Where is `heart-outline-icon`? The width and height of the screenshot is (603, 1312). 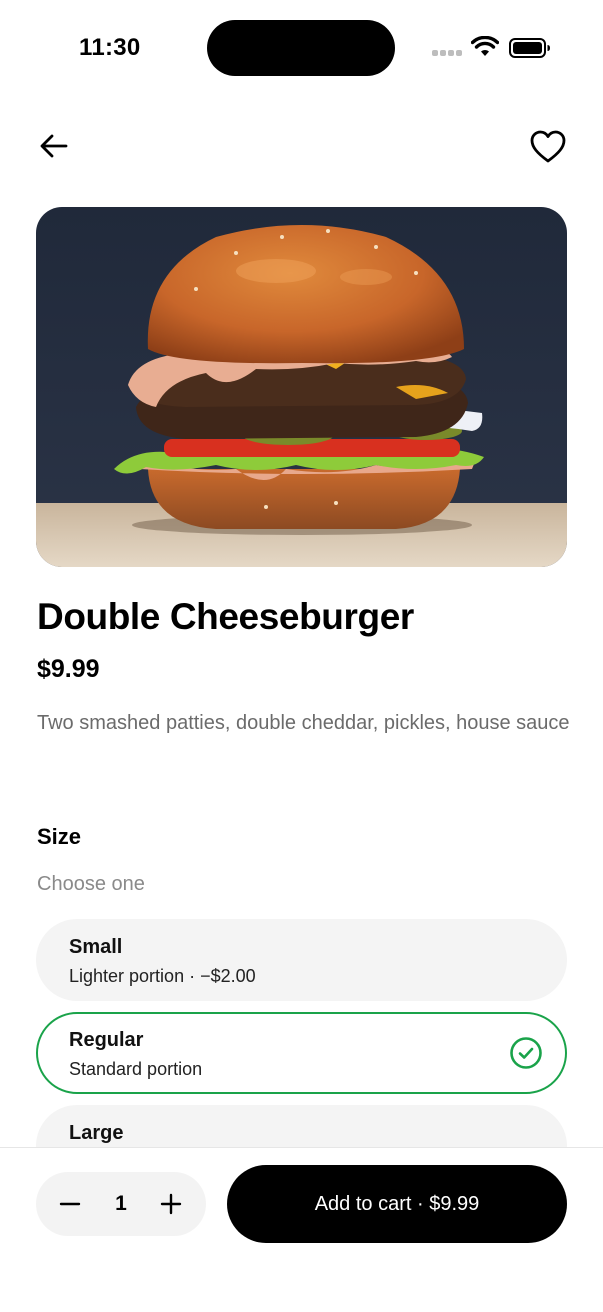 heart-outline-icon is located at coordinates (548, 146).